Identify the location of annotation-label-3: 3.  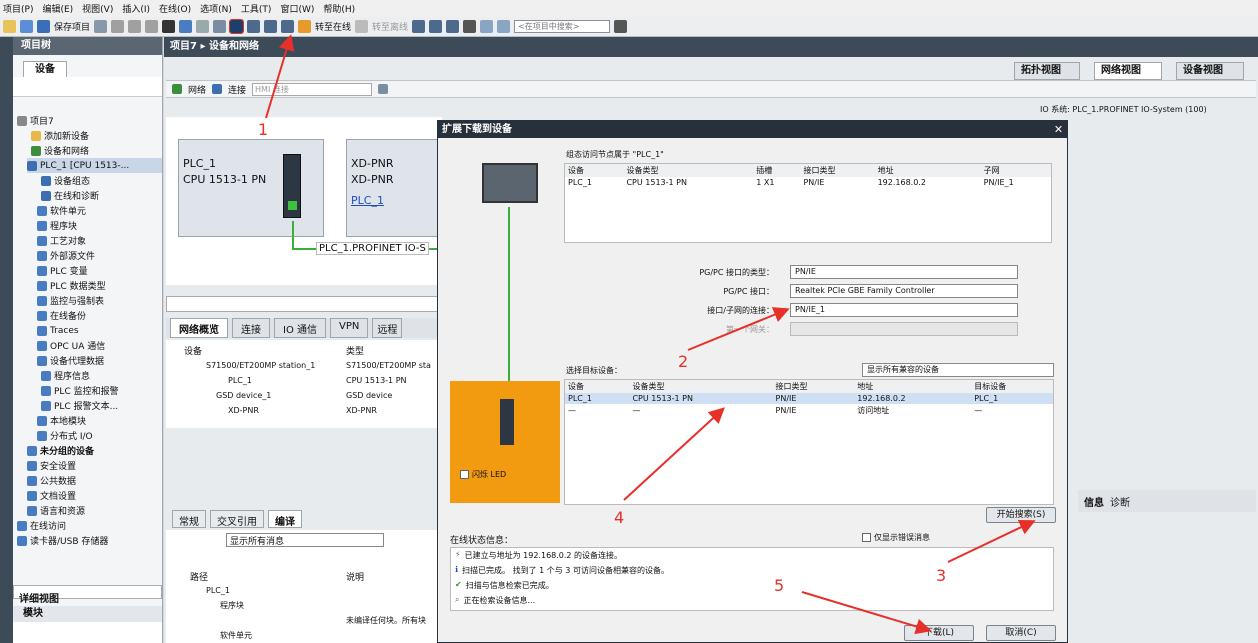
(941, 575).